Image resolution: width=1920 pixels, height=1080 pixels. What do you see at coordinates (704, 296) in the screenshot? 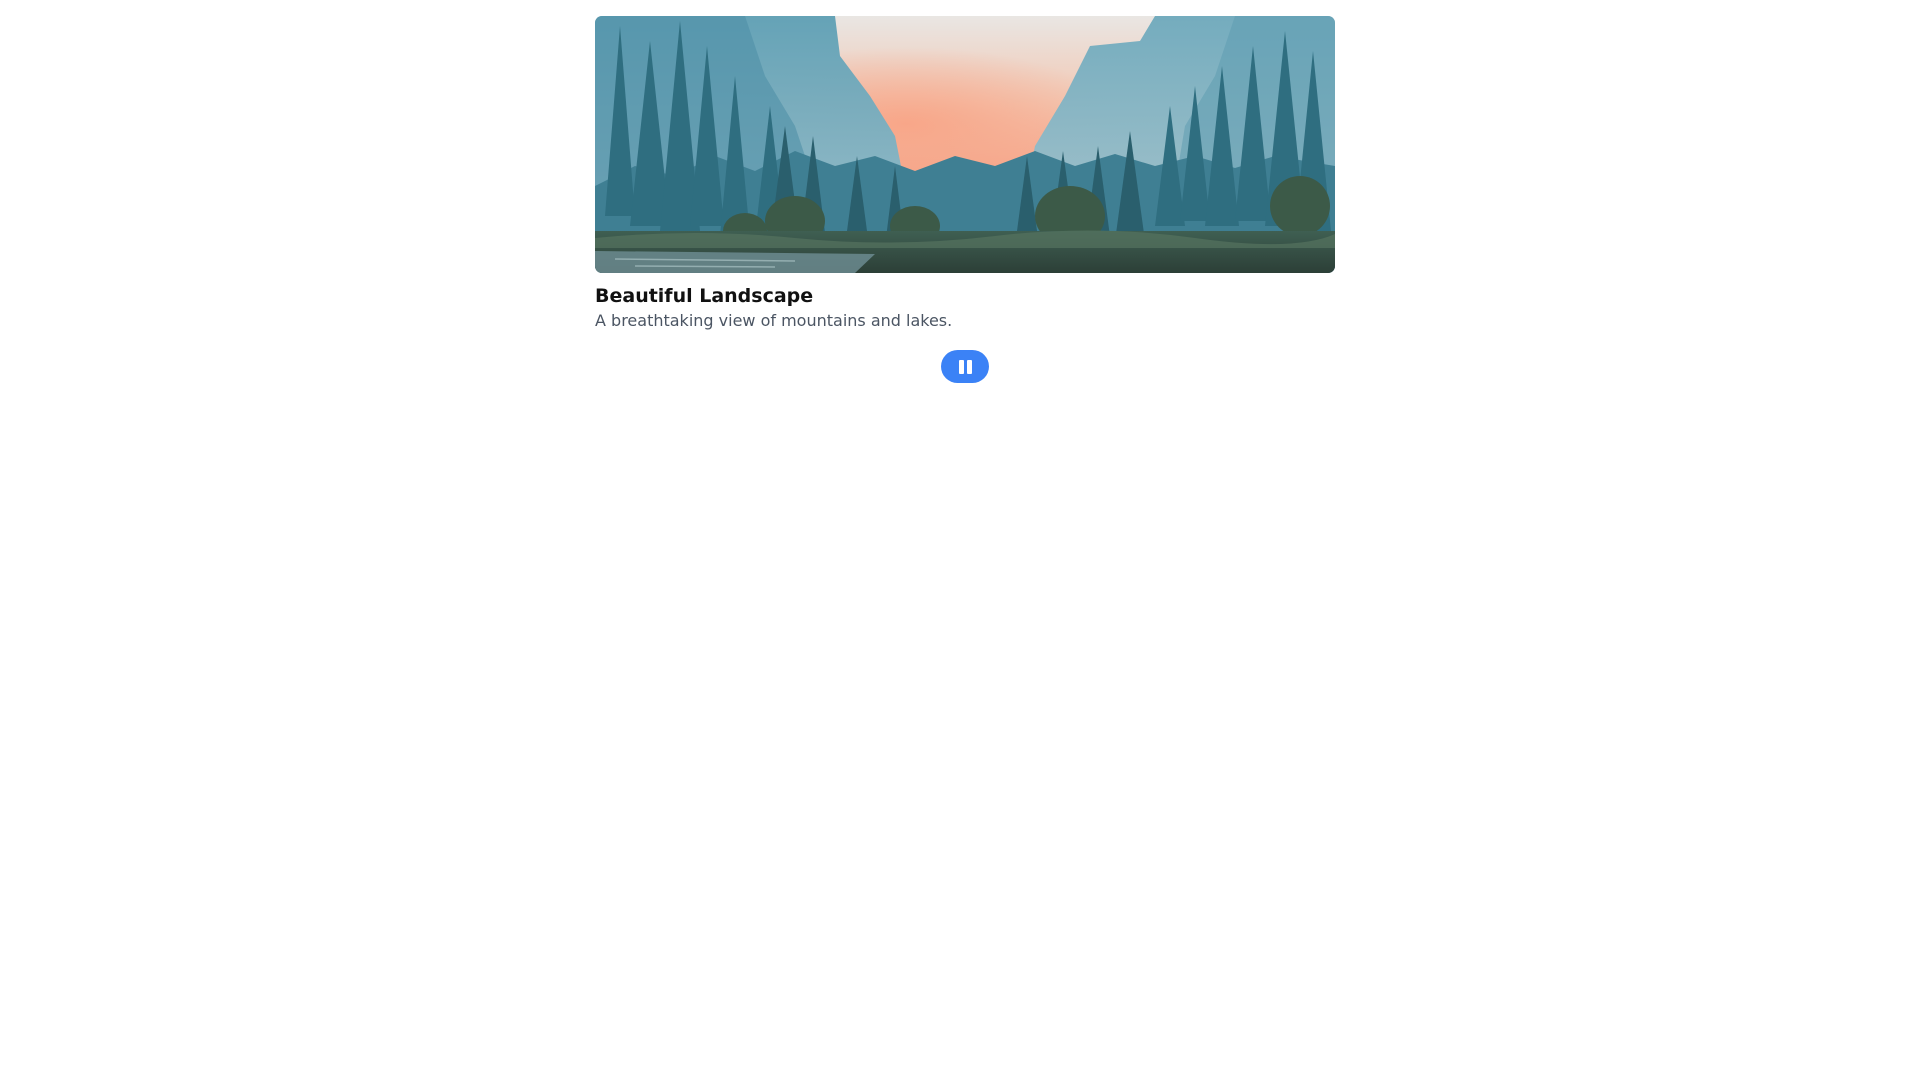
I see `slide-title: Beautiful Landscape` at bounding box center [704, 296].